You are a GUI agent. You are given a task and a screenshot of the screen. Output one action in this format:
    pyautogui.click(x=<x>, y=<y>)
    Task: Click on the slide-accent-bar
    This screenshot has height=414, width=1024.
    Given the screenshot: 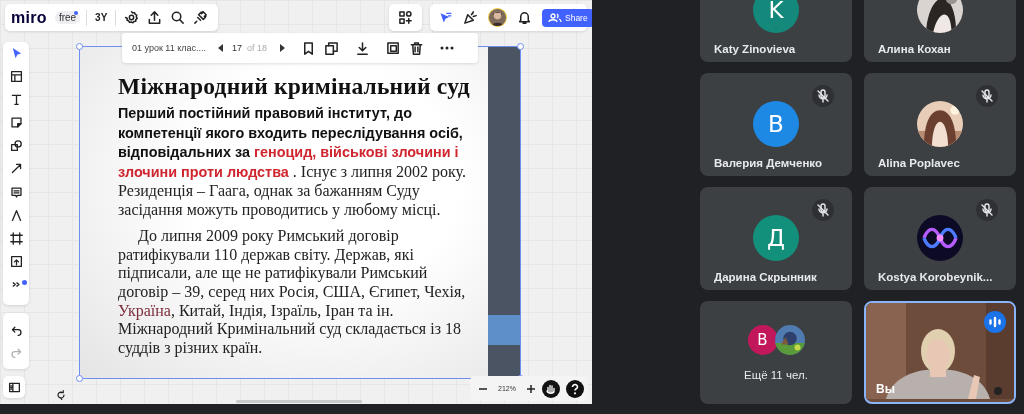 What is the action you would take?
    pyautogui.click(x=504, y=330)
    